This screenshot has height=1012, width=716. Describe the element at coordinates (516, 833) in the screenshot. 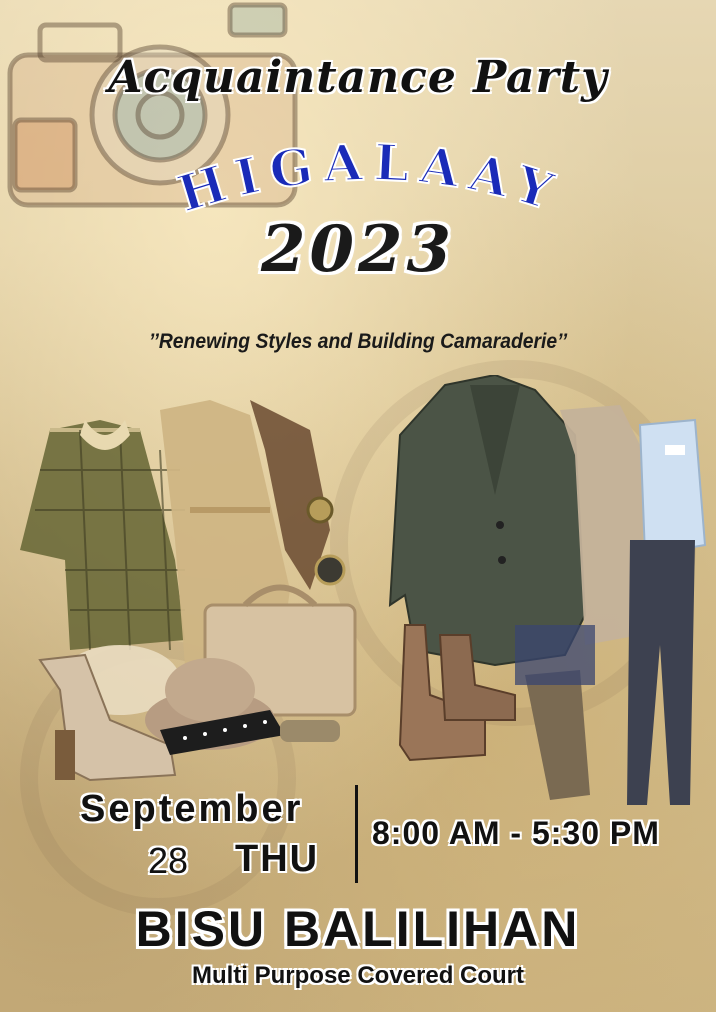

I see `event-time: 8:00 AM - 5:30 PM` at that location.